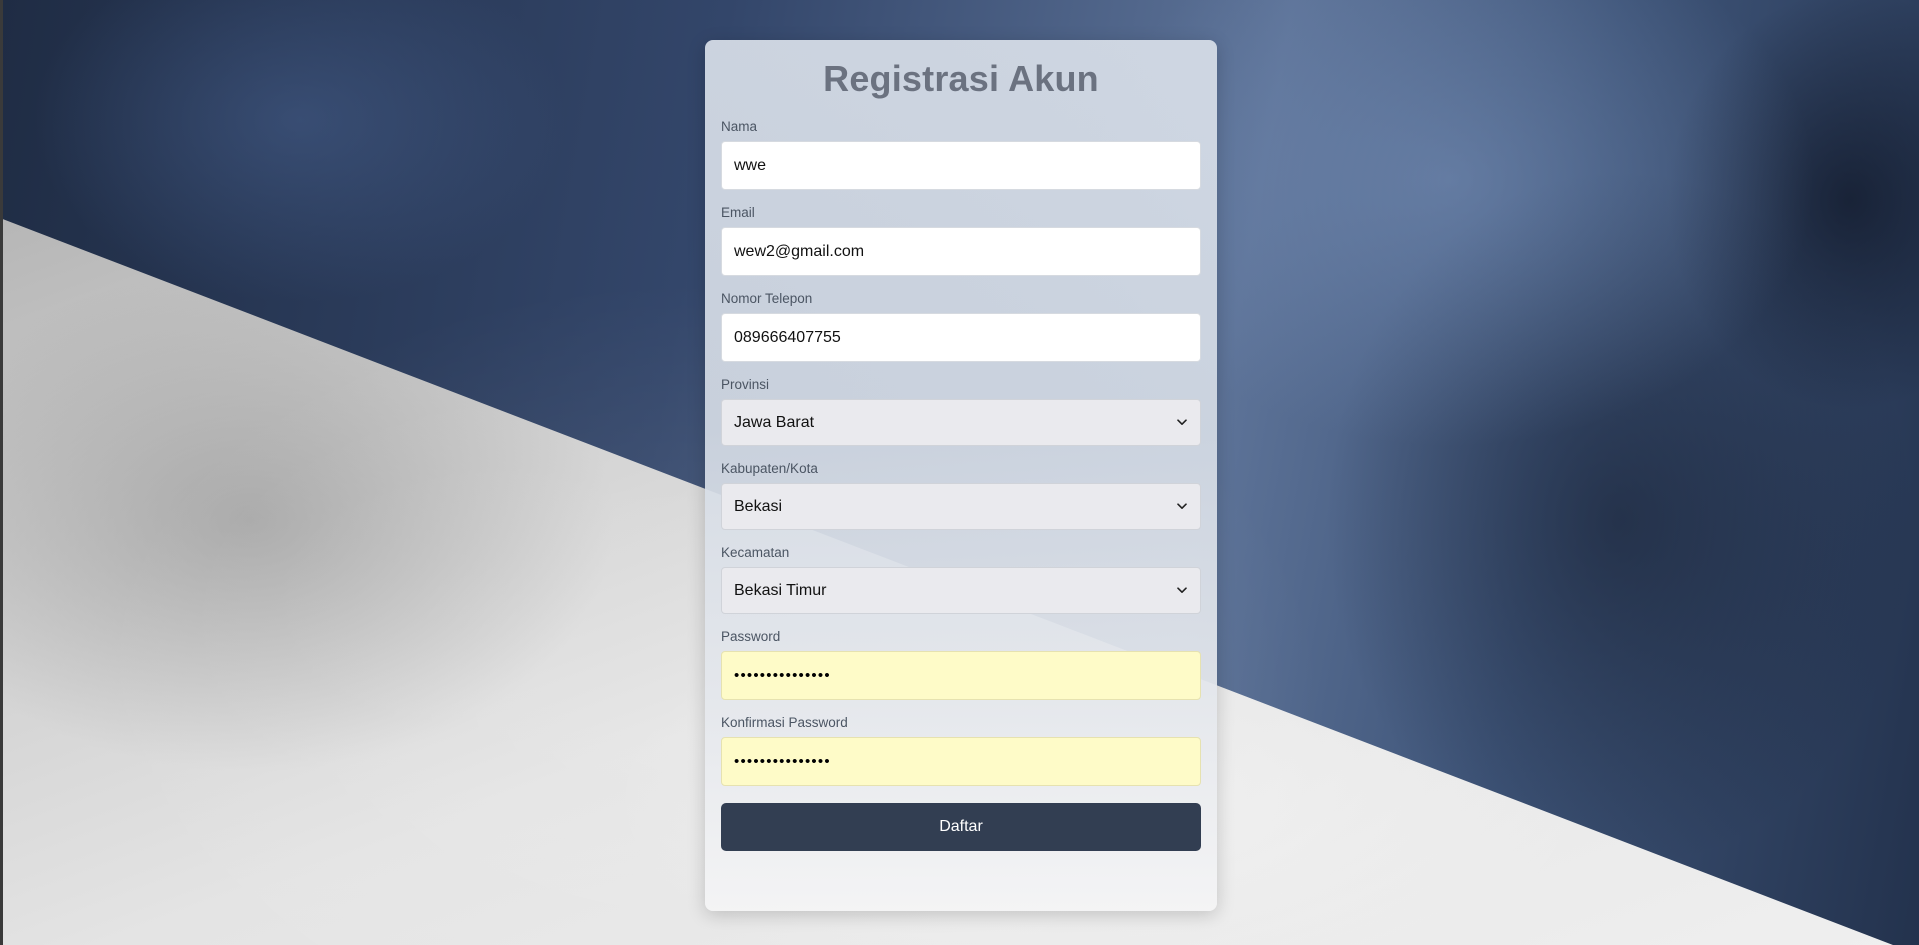 The height and width of the screenshot is (945, 1919). Describe the element at coordinates (780, 590) in the screenshot. I see `kecamatan-selected: Bekasi Timur` at that location.